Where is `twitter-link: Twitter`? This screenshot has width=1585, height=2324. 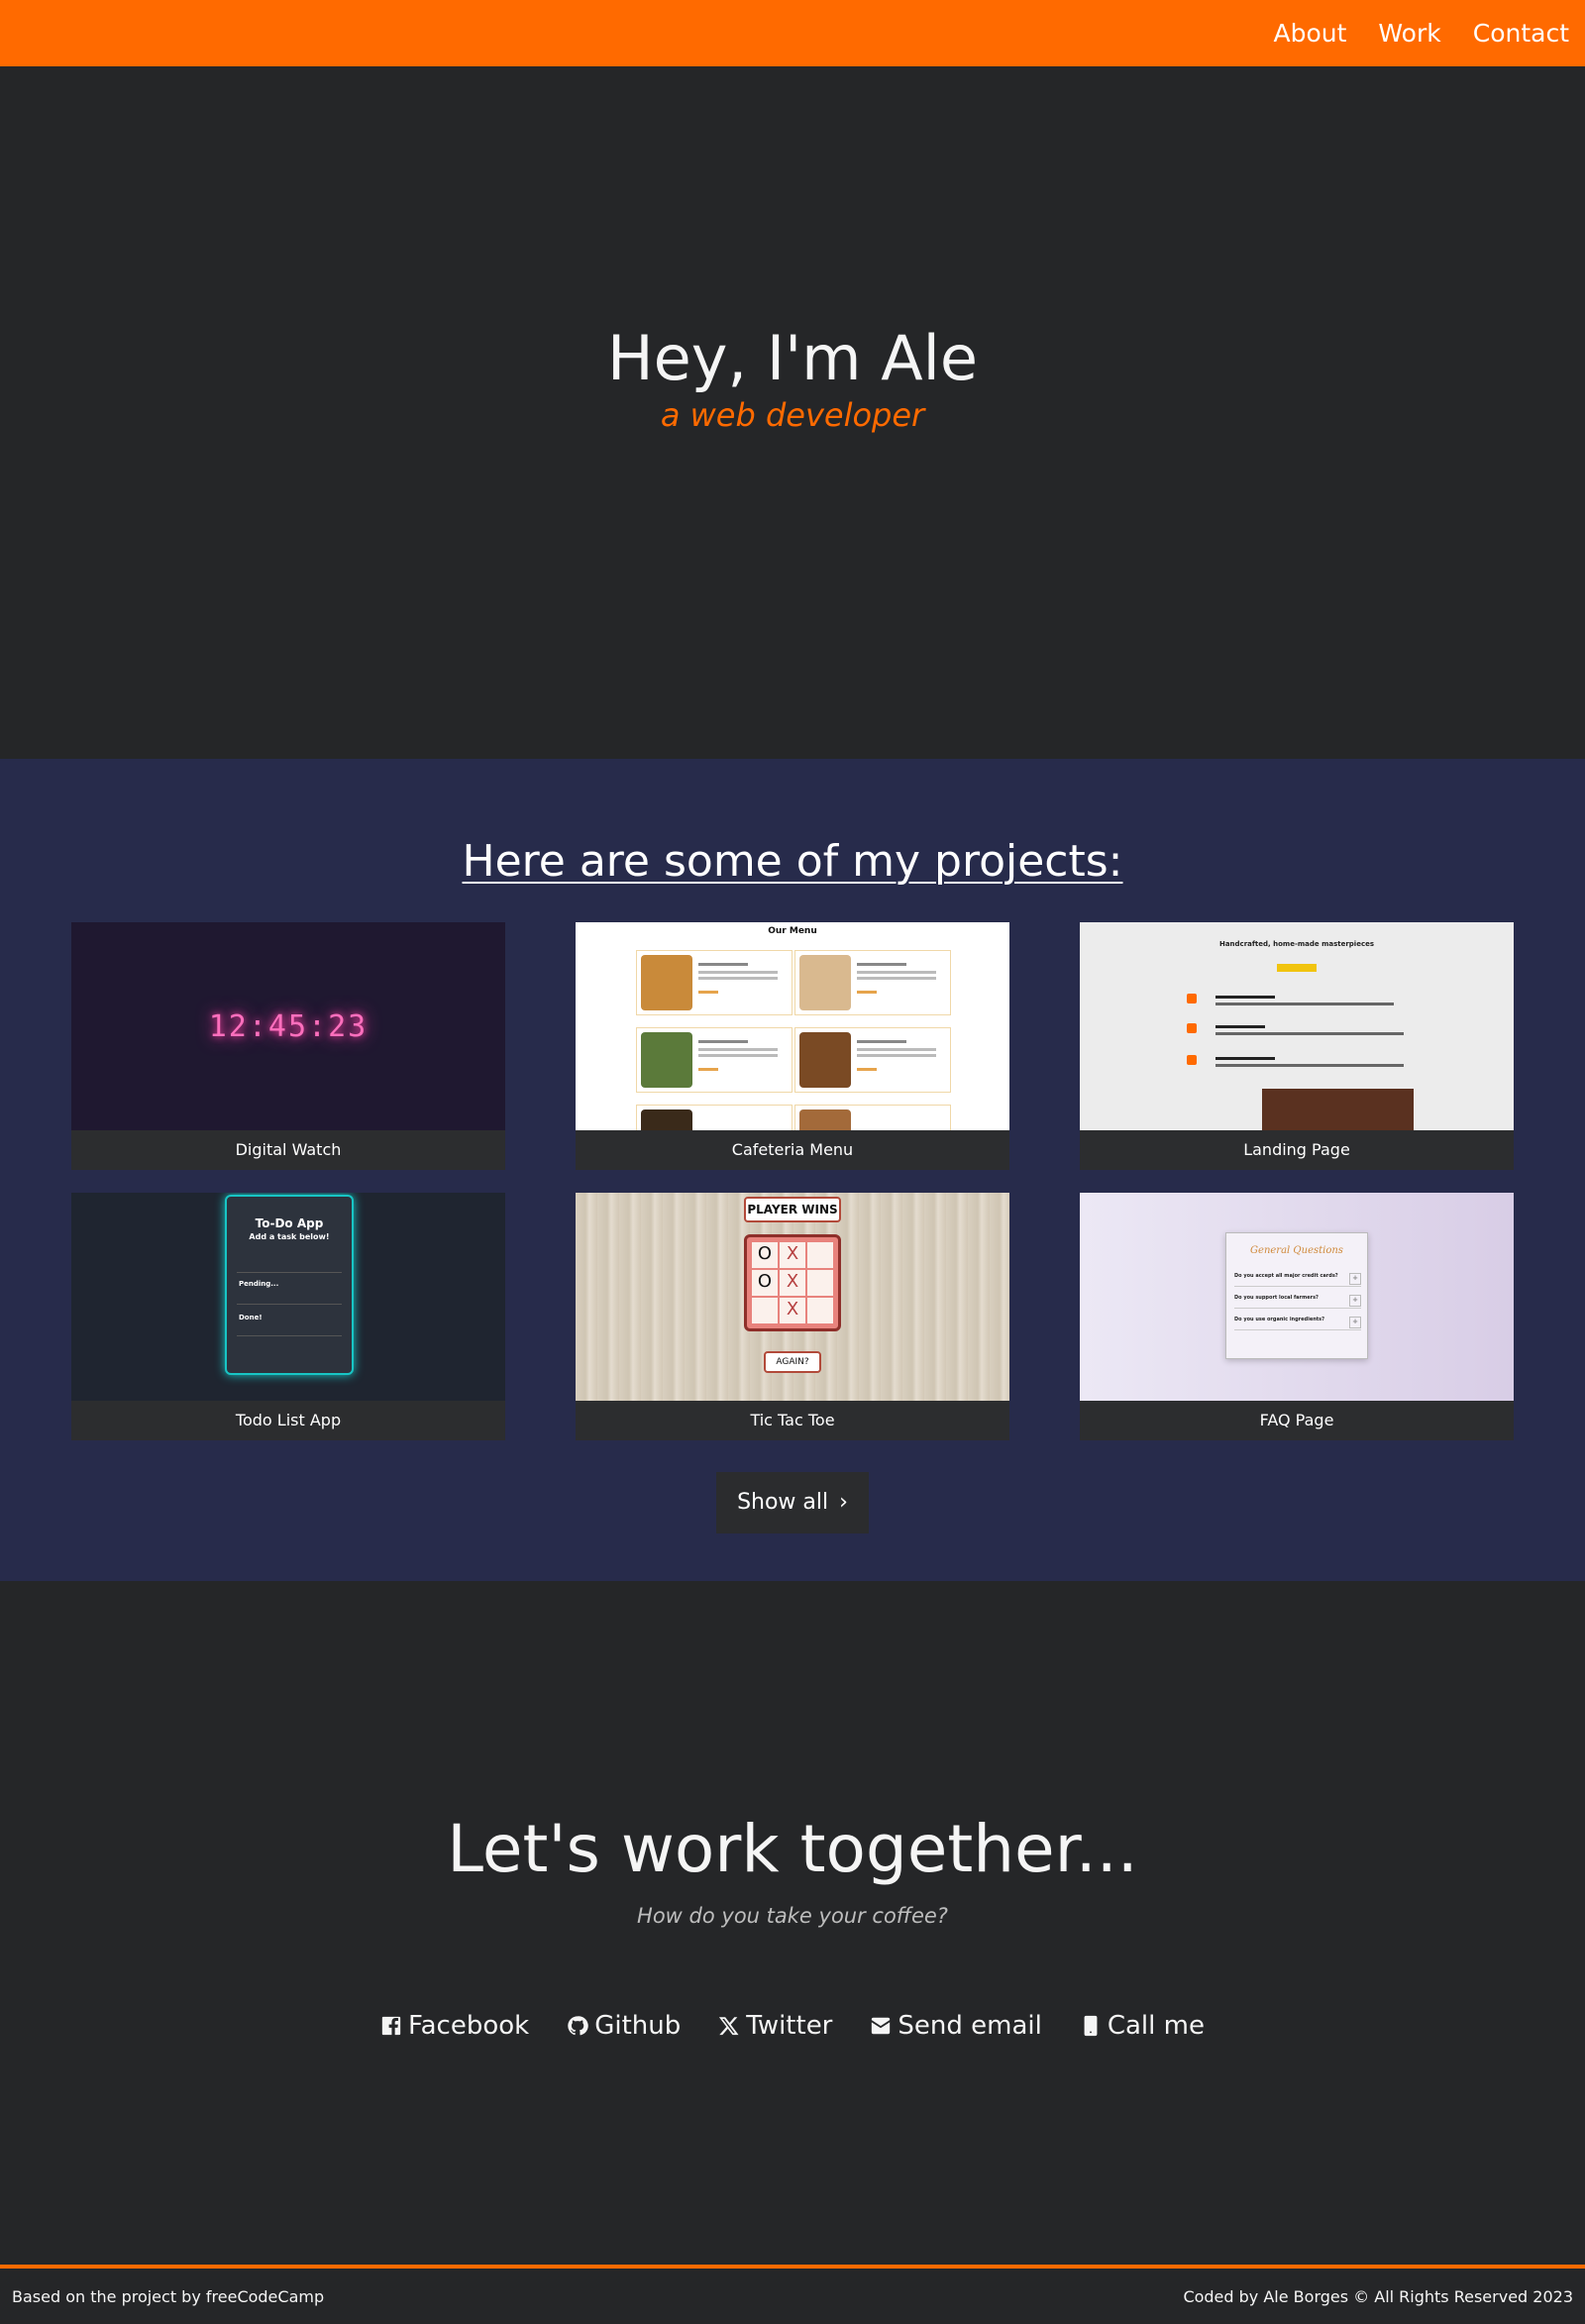 twitter-link: Twitter is located at coordinates (775, 2026).